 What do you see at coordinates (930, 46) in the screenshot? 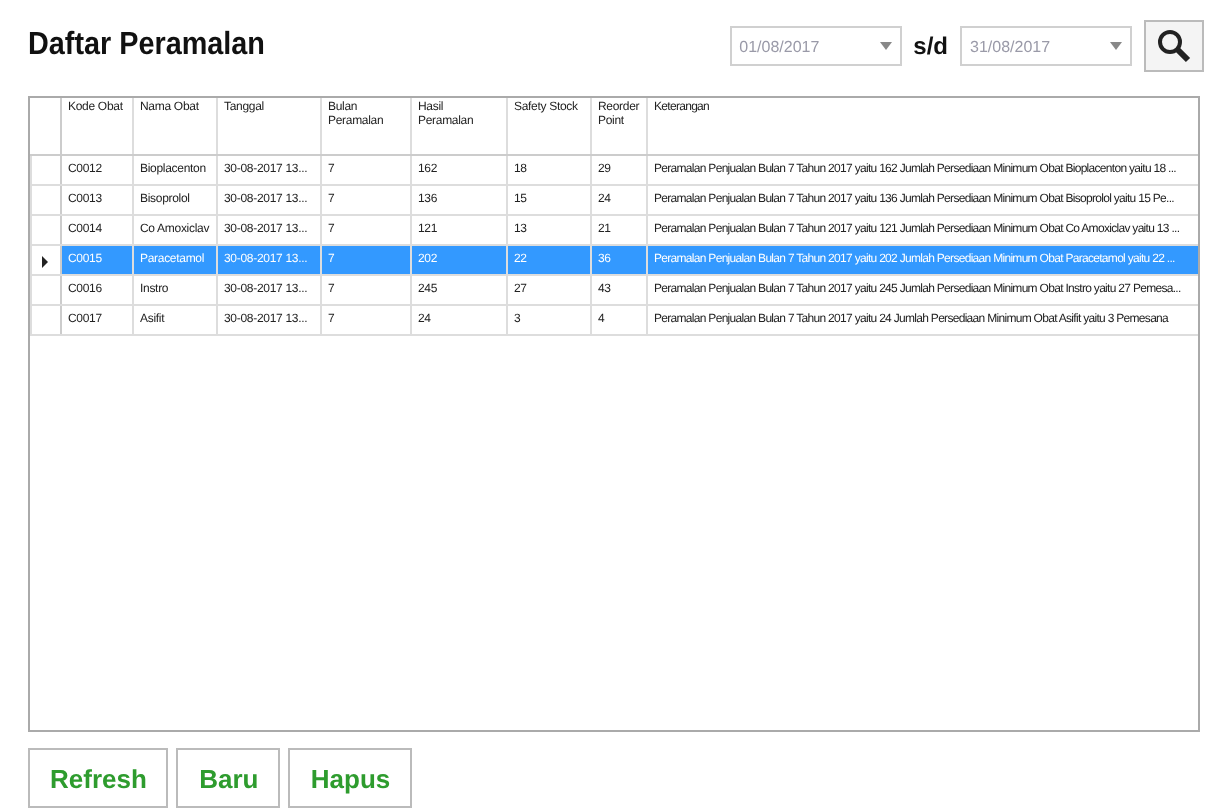
I see `range-separator: s/d` at bounding box center [930, 46].